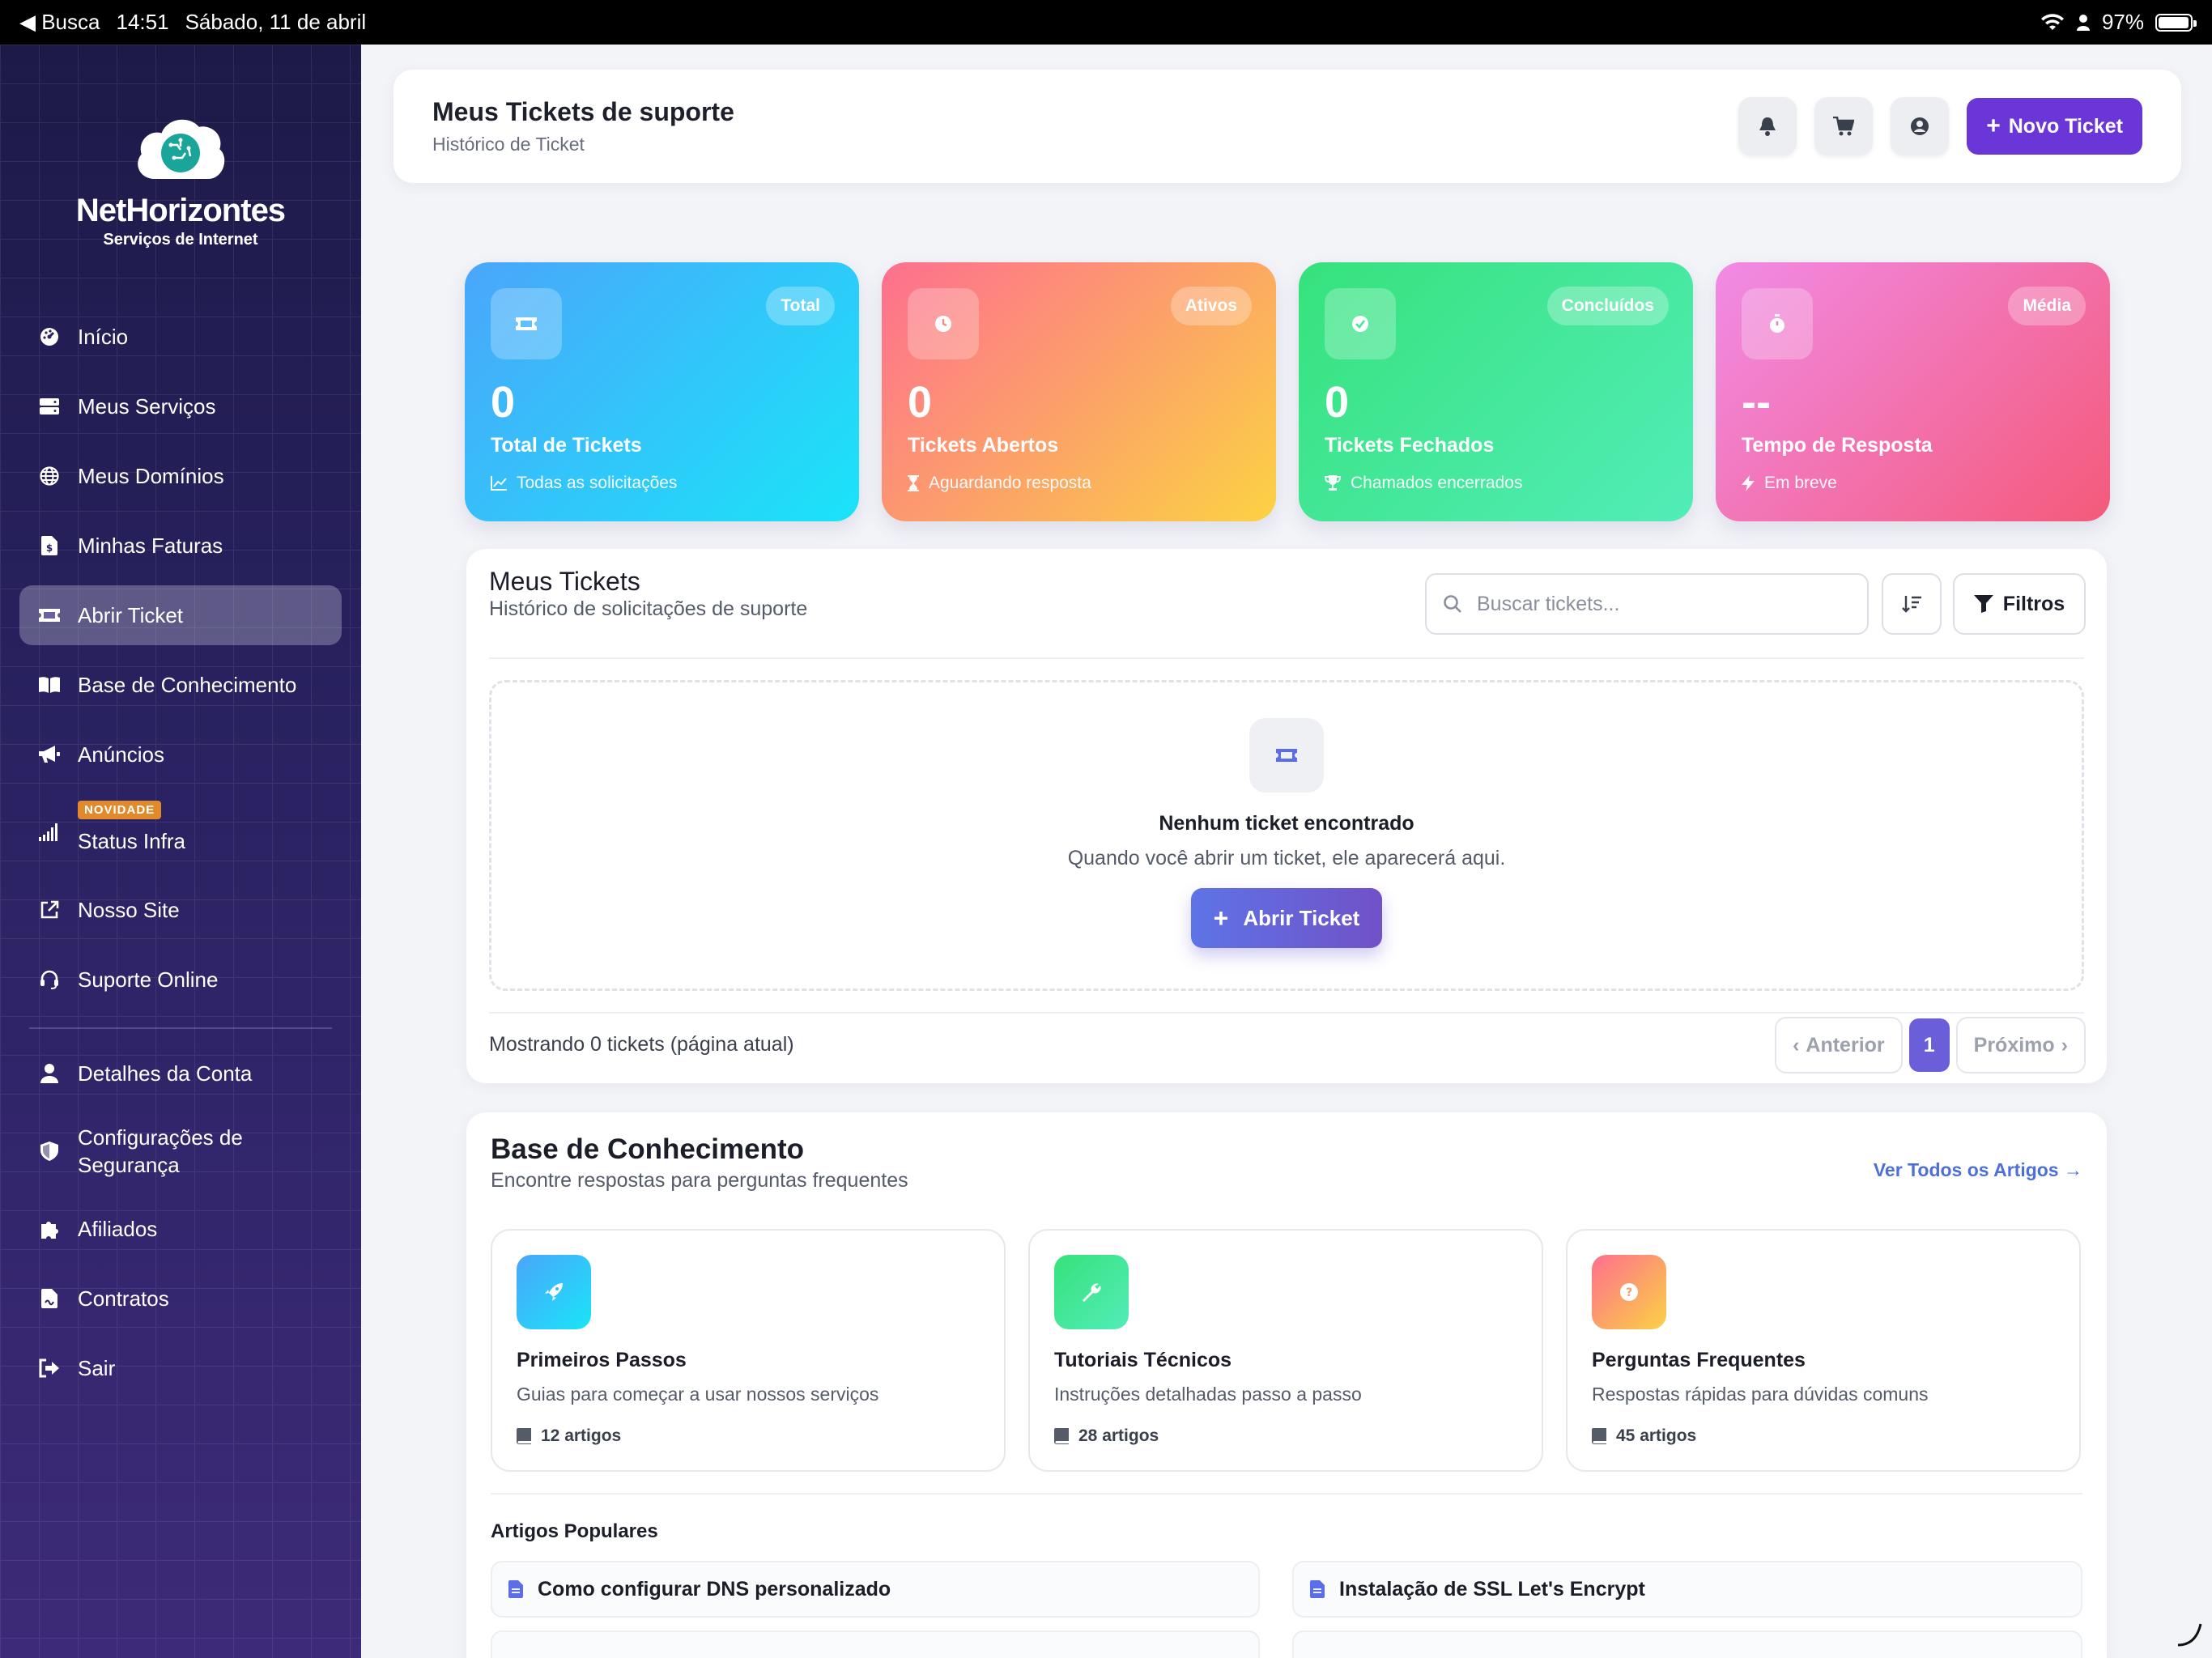 The image size is (2212, 1658). I want to click on sidebar-item-suporte-online: Suporte Online, so click(181, 980).